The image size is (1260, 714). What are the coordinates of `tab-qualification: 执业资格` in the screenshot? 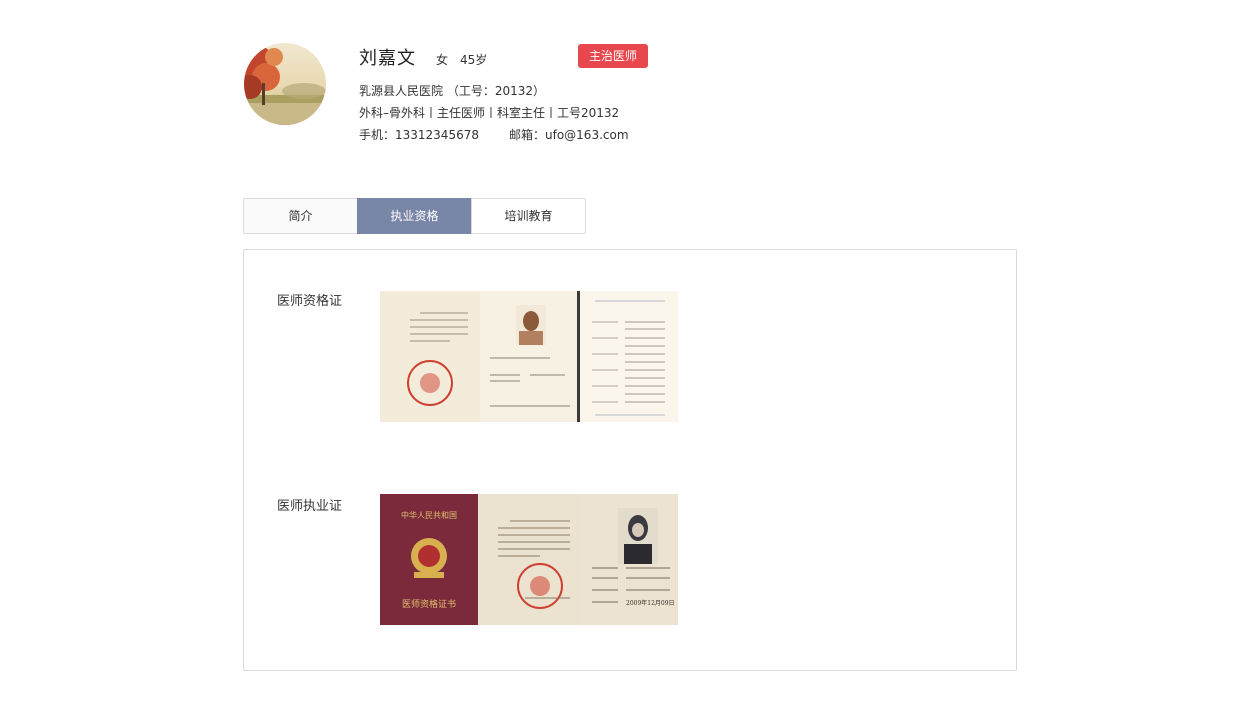 It's located at (414, 216).